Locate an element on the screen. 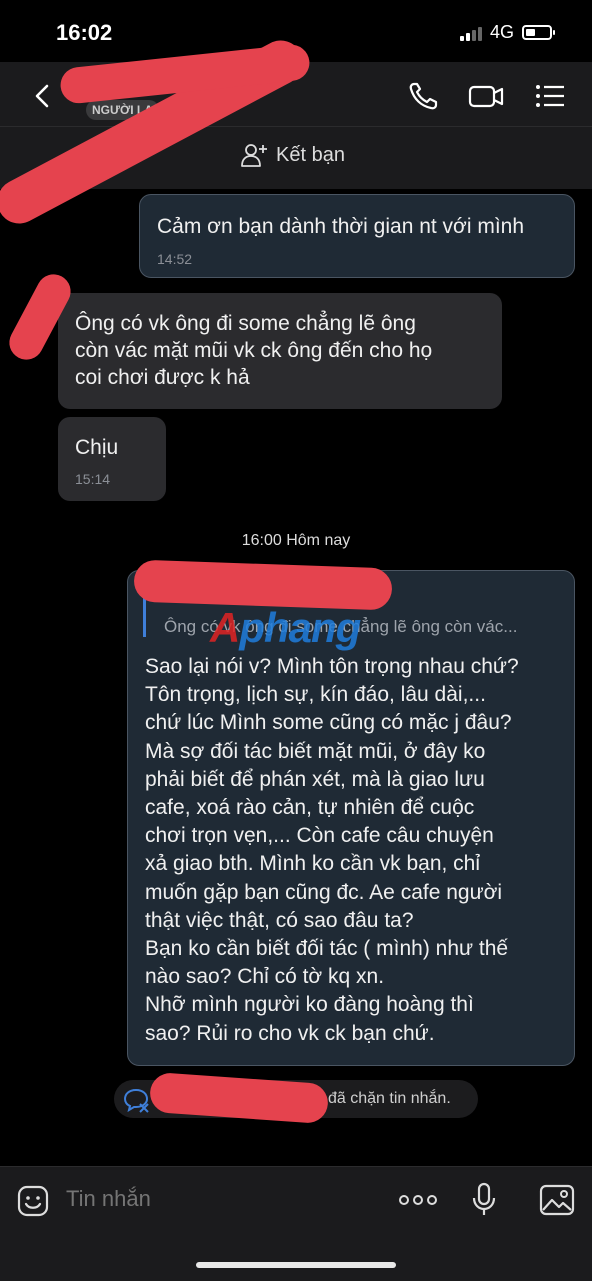 Image resolution: width=592 pixels, height=1281 pixels. status-indicators: 4G is located at coordinates (507, 32).